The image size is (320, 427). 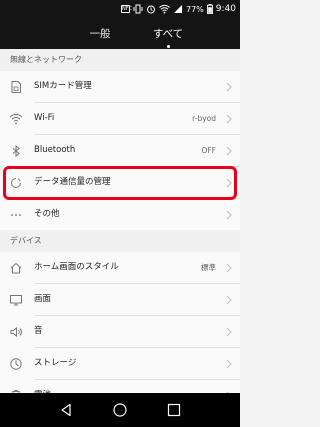 What do you see at coordinates (225, 9) in the screenshot?
I see `clock: 9:40` at bounding box center [225, 9].